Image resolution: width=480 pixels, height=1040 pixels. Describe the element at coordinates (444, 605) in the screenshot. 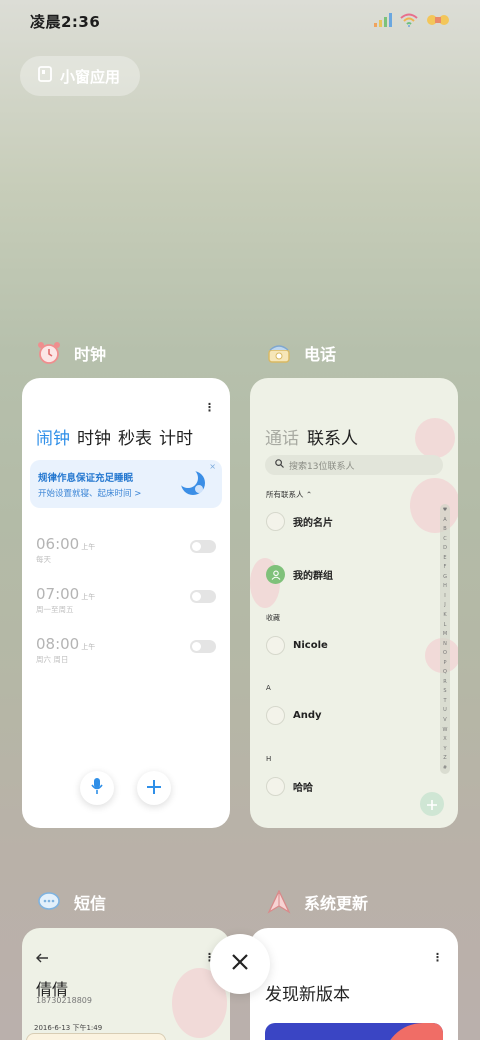

I see `index-letter: J` at that location.